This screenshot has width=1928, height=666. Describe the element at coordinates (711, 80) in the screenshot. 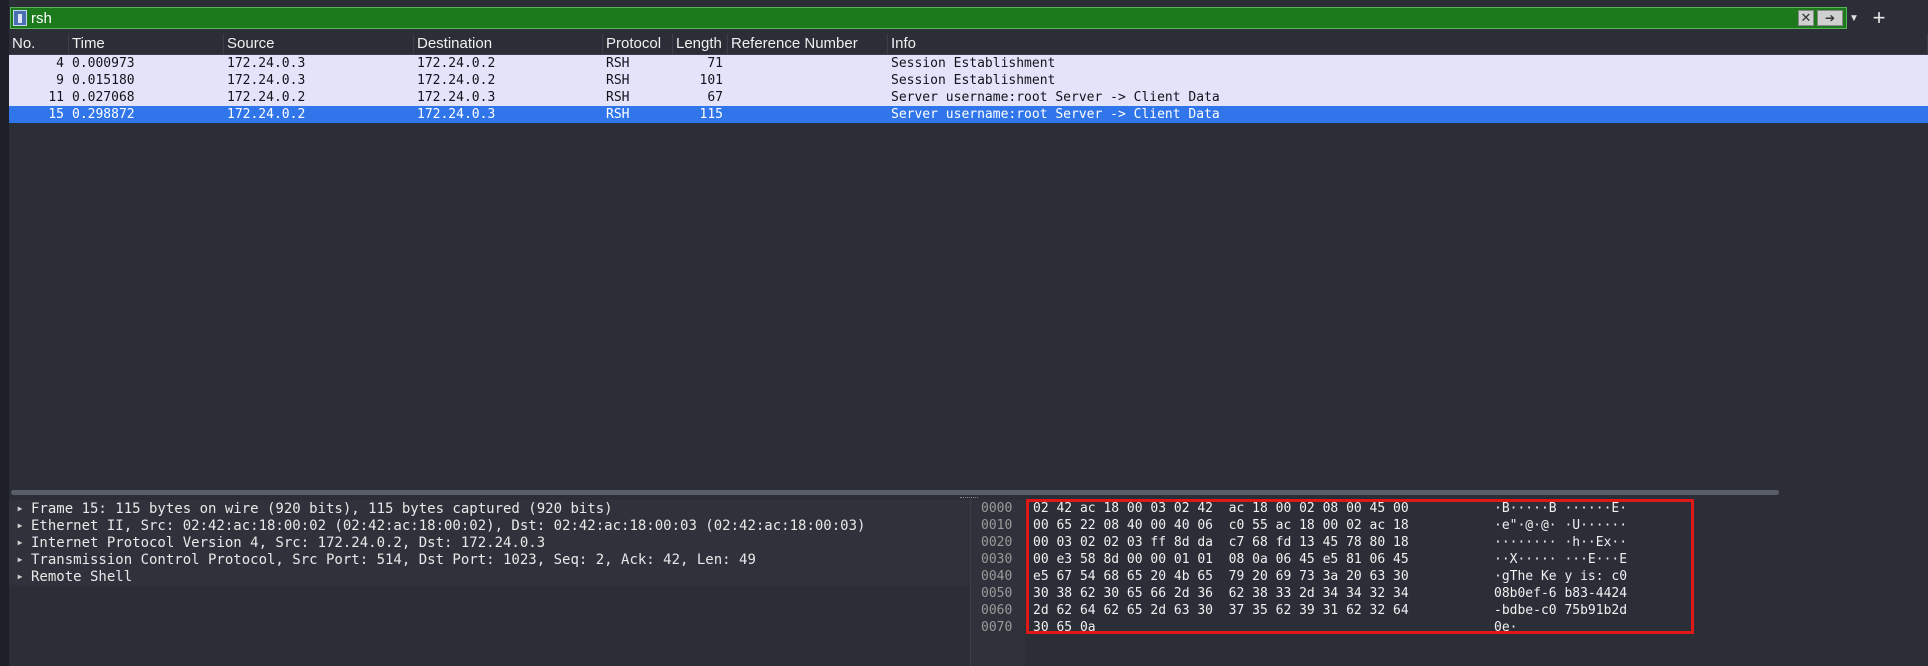

I see `packet-length: 101` at that location.